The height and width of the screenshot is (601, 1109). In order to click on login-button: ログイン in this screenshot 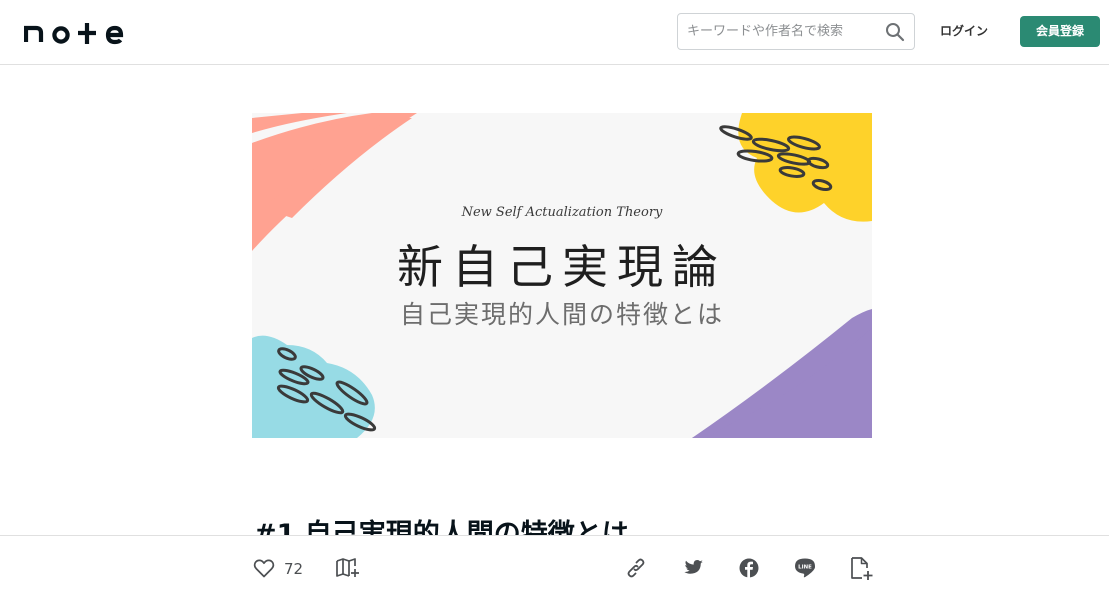, I will do `click(964, 31)`.